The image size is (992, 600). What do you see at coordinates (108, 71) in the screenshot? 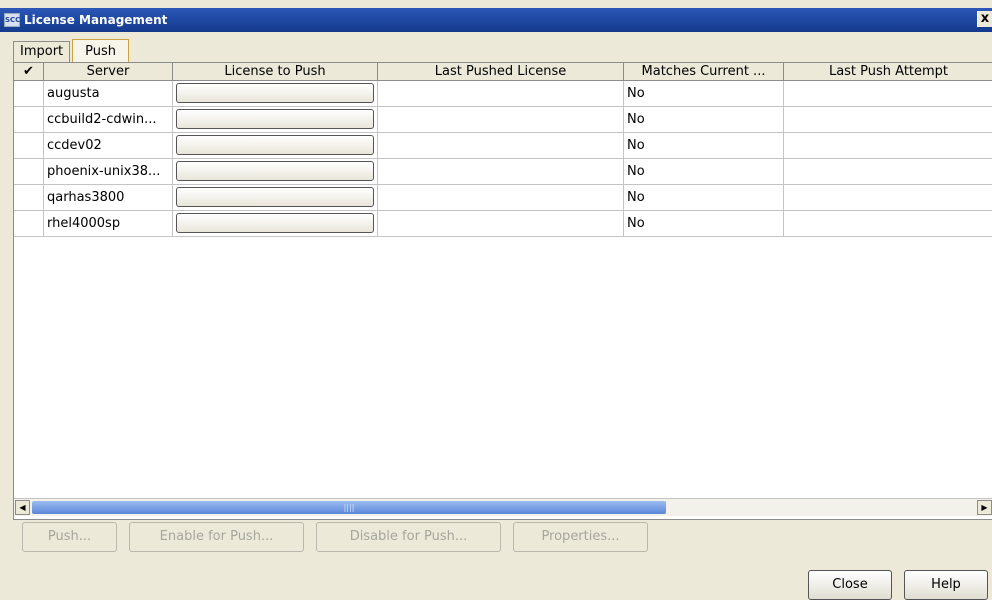
I see `column-header-server: Server` at bounding box center [108, 71].